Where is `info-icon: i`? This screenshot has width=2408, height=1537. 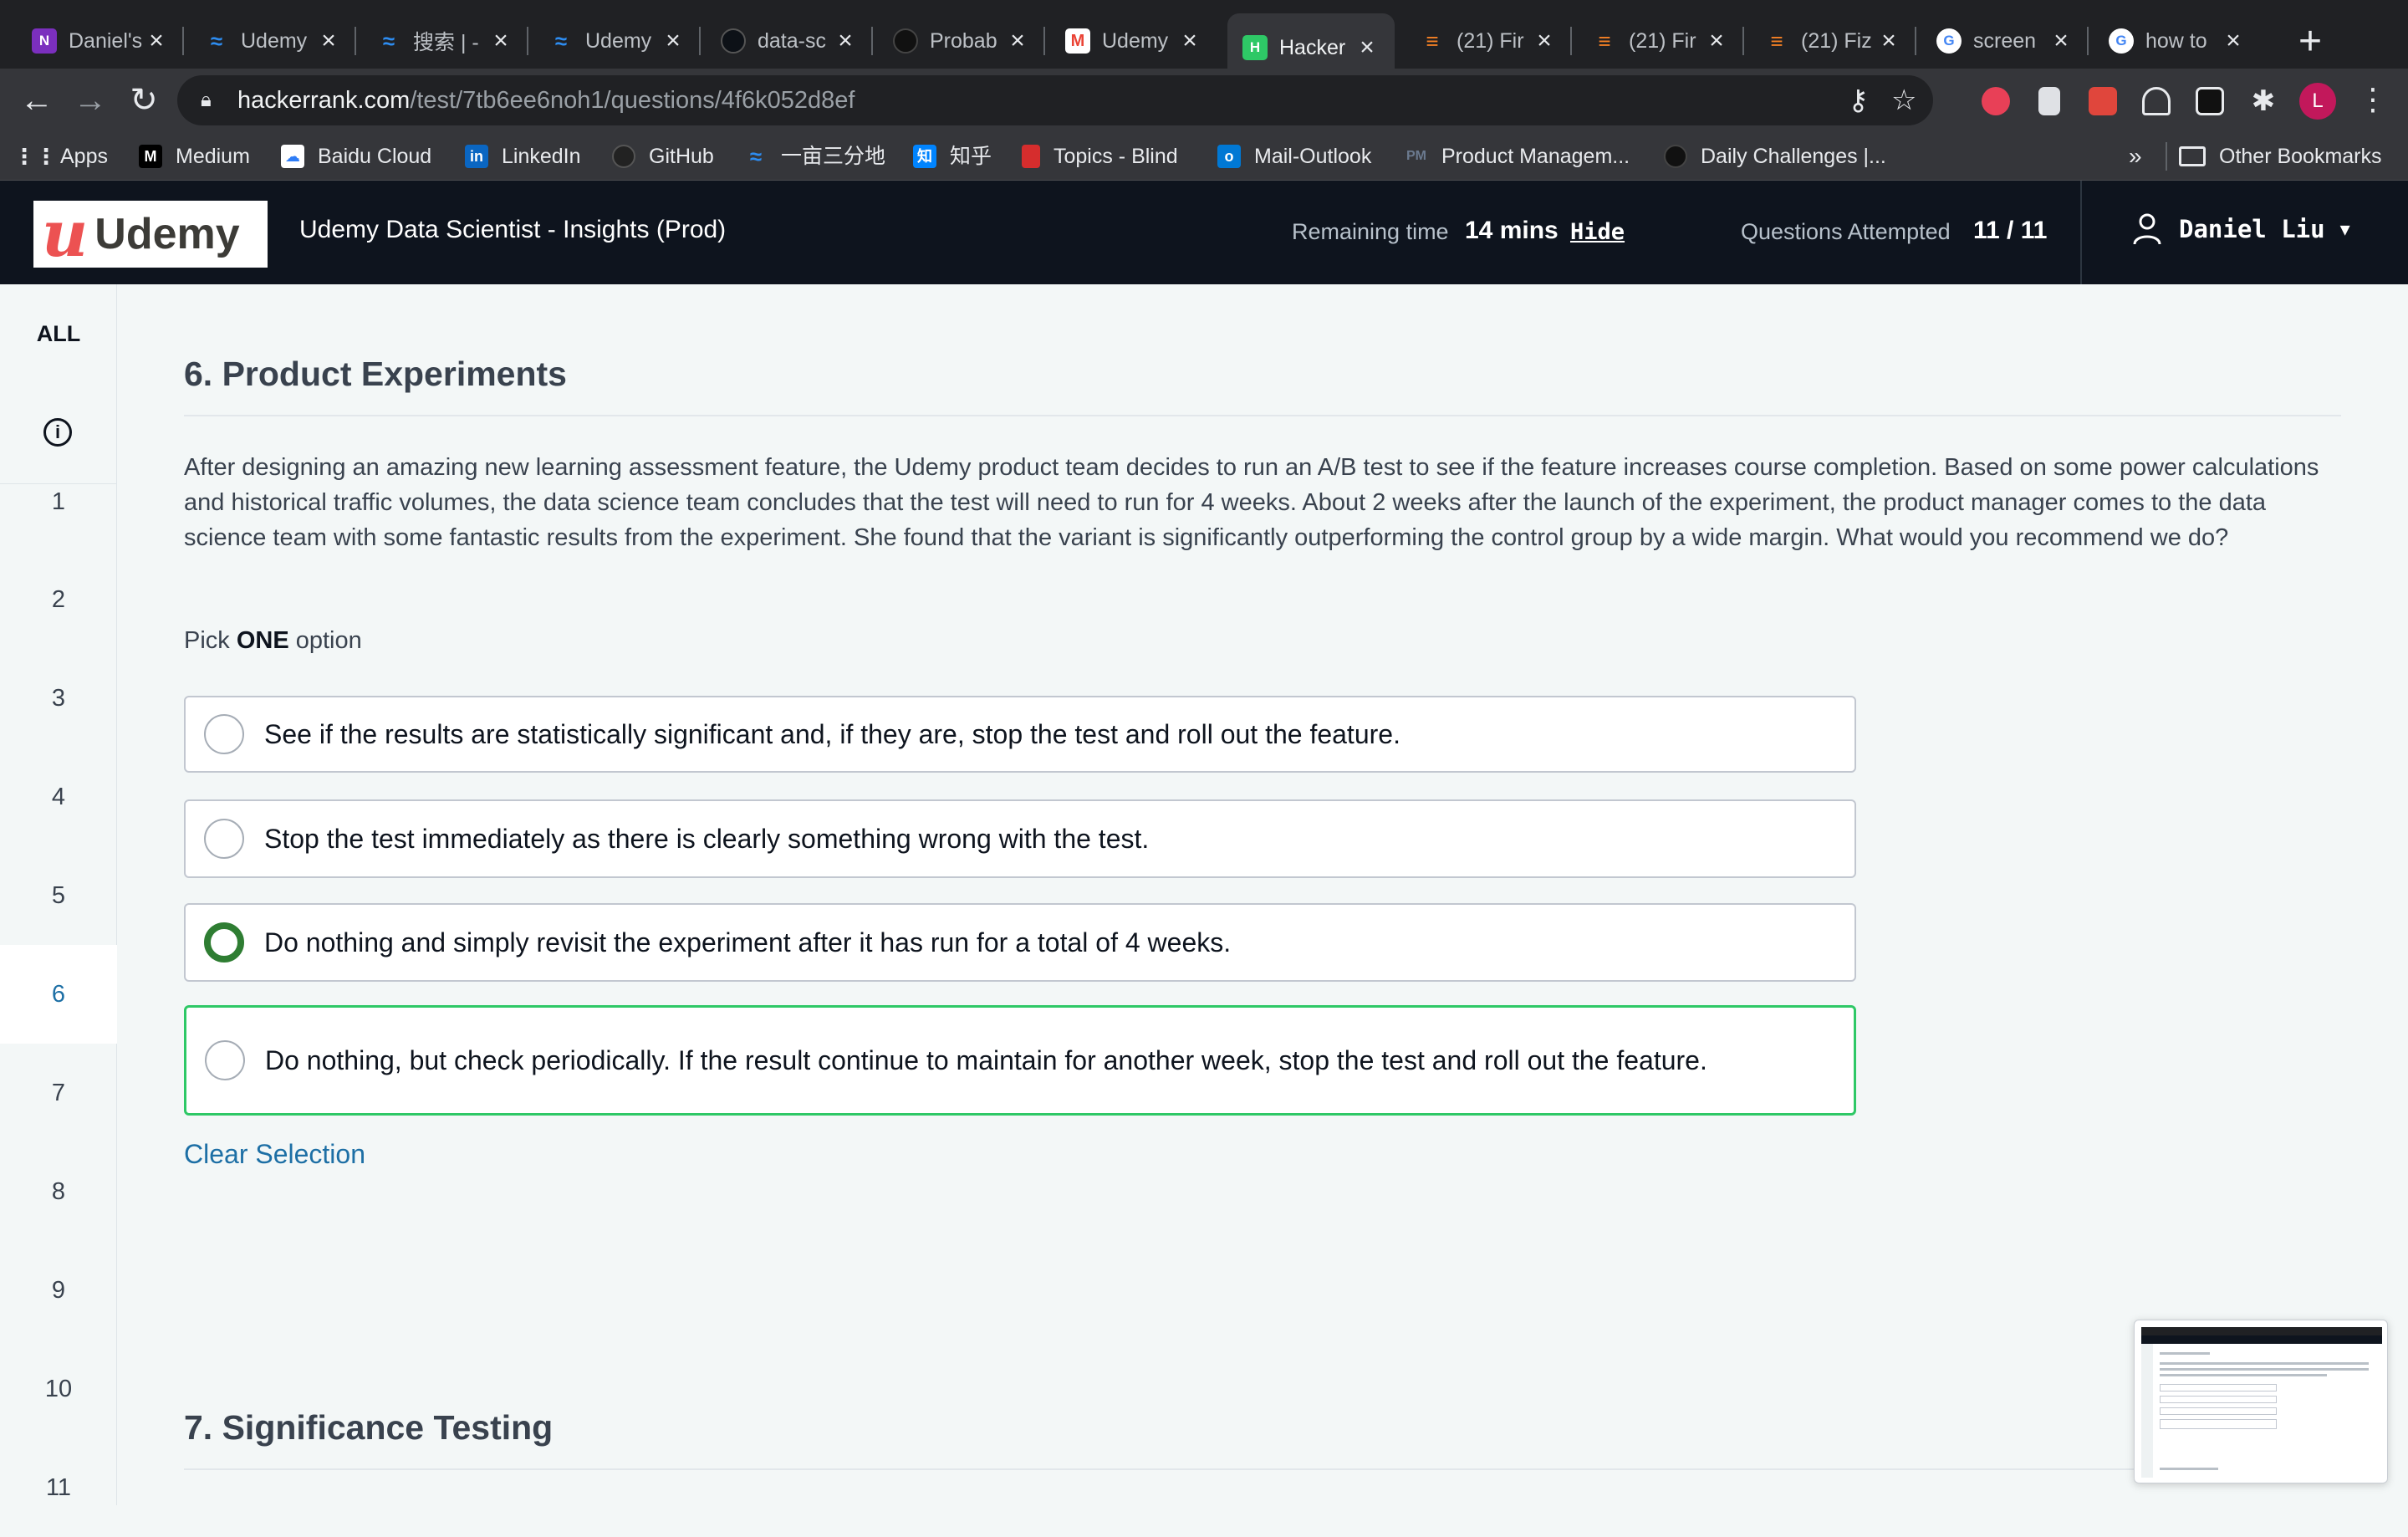
info-icon: i is located at coordinates (58, 432).